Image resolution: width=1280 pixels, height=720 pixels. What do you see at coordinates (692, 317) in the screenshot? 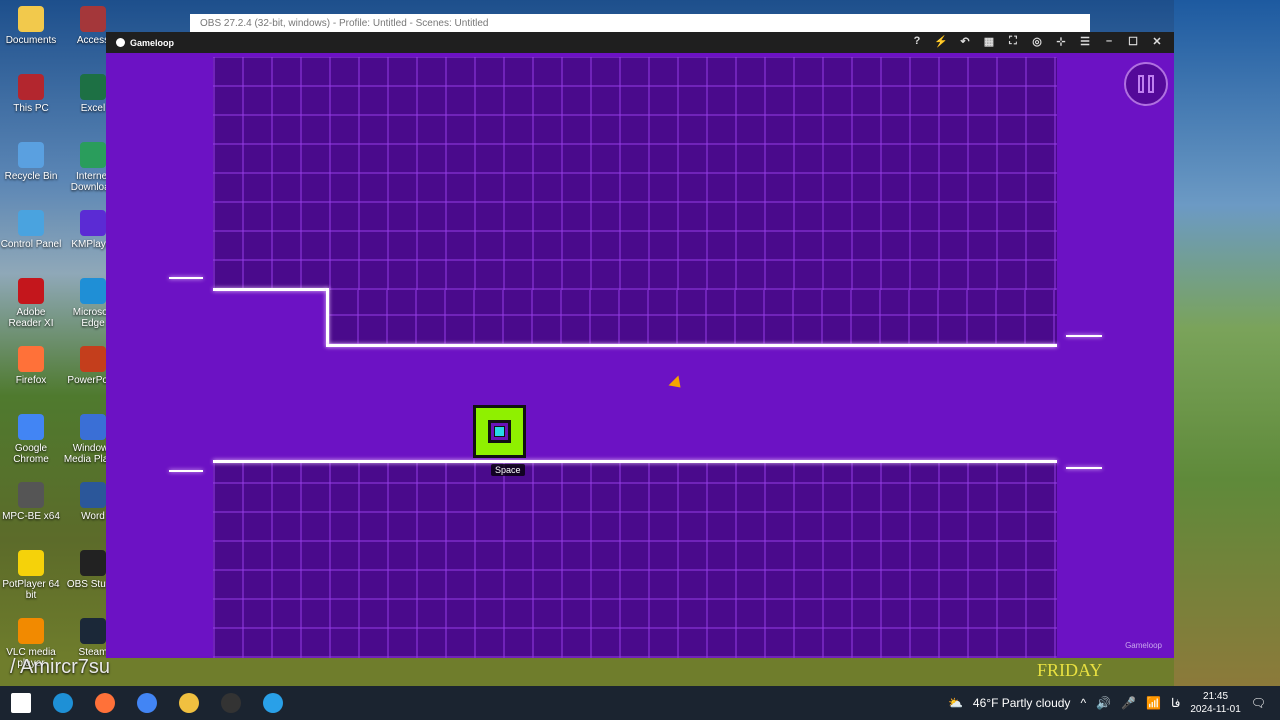
I see `ceiling-block-low` at bounding box center [692, 317].